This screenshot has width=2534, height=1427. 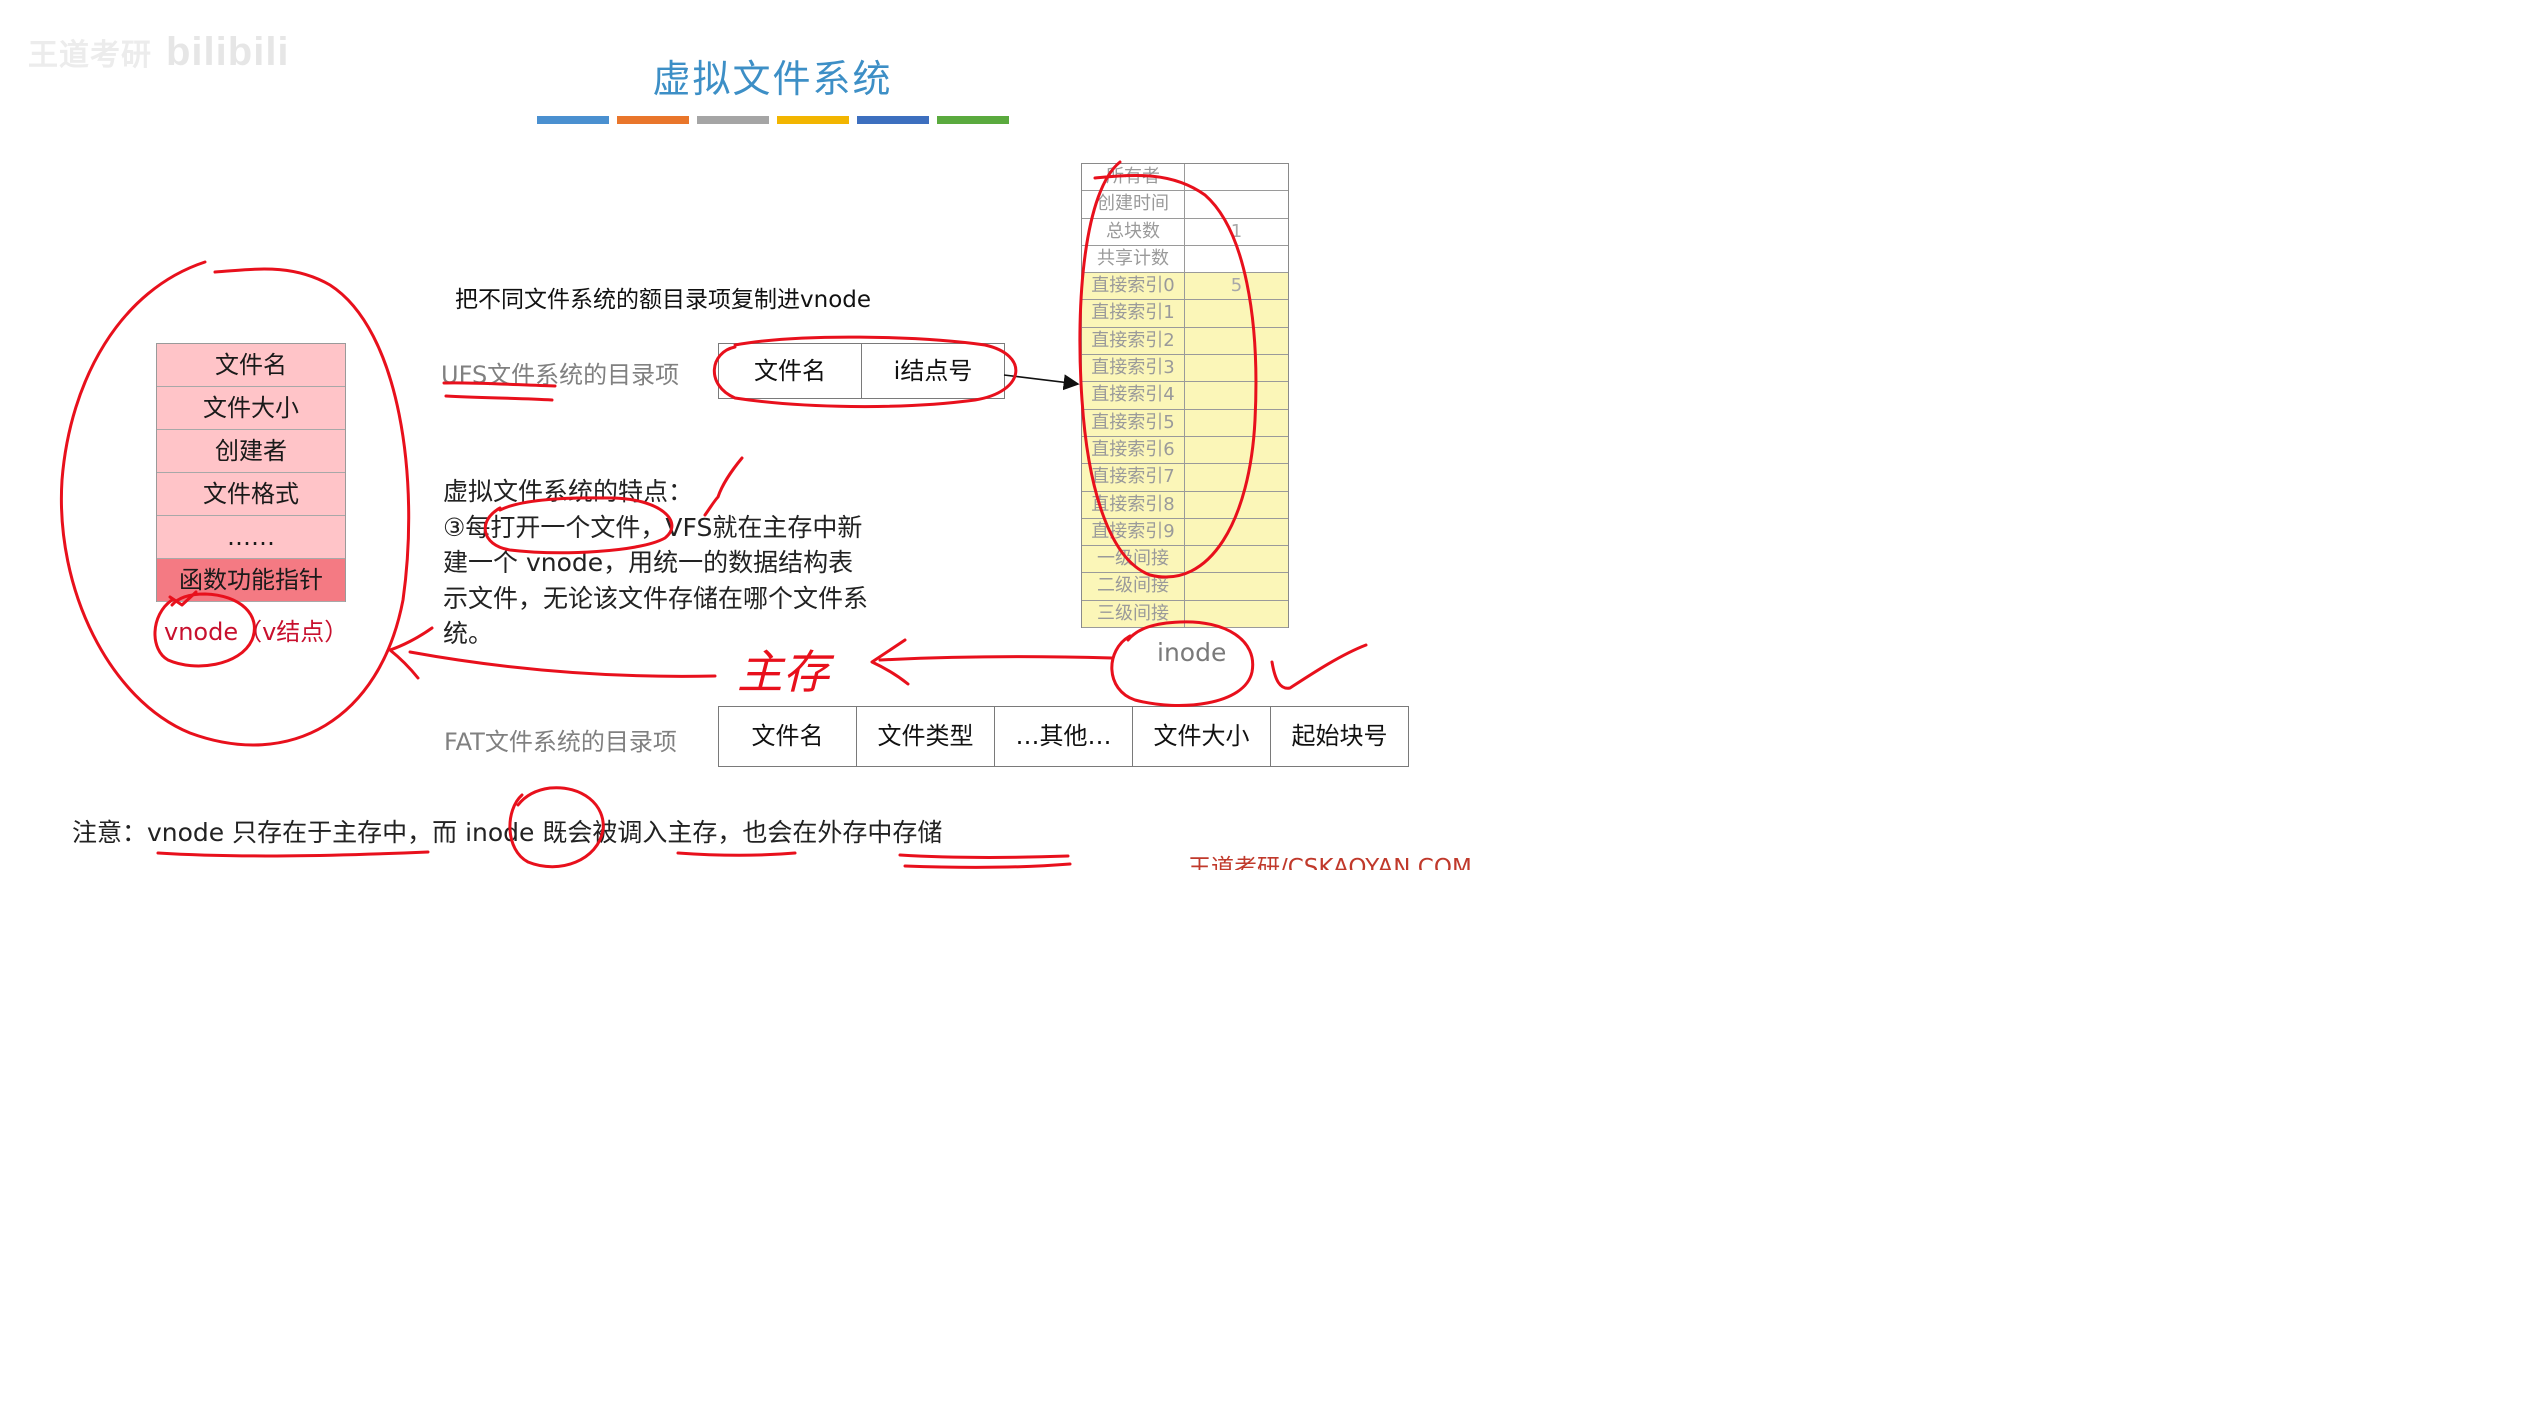 I want to click on fat-cell: 文件大小, so click(x=1201, y=736).